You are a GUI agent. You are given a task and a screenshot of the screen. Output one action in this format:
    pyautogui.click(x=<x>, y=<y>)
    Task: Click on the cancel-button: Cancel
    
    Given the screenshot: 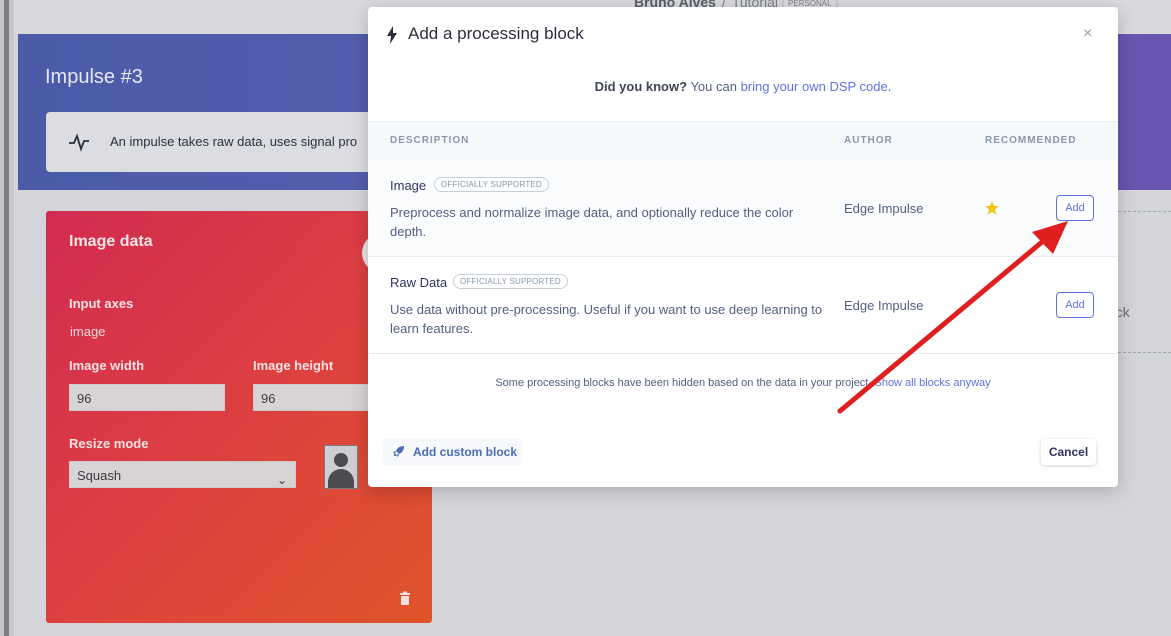 What is the action you would take?
    pyautogui.click(x=1068, y=452)
    